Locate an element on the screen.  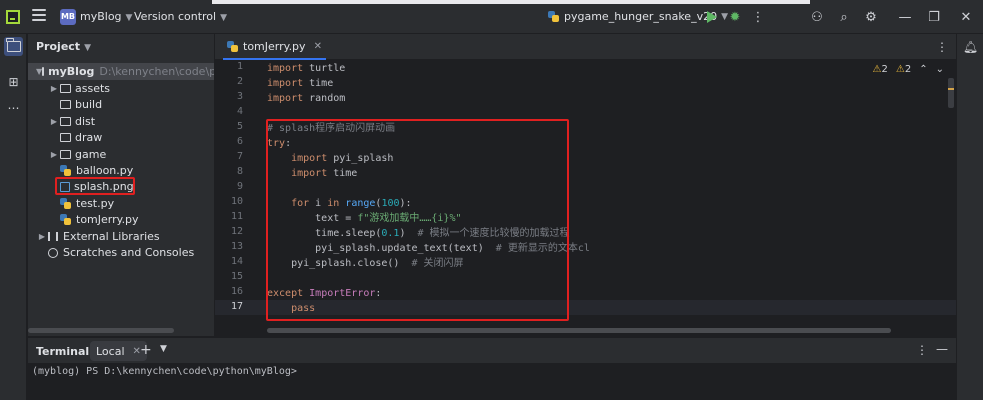
chevron-down-icon: ⌄ is located at coordinates (940, 69).